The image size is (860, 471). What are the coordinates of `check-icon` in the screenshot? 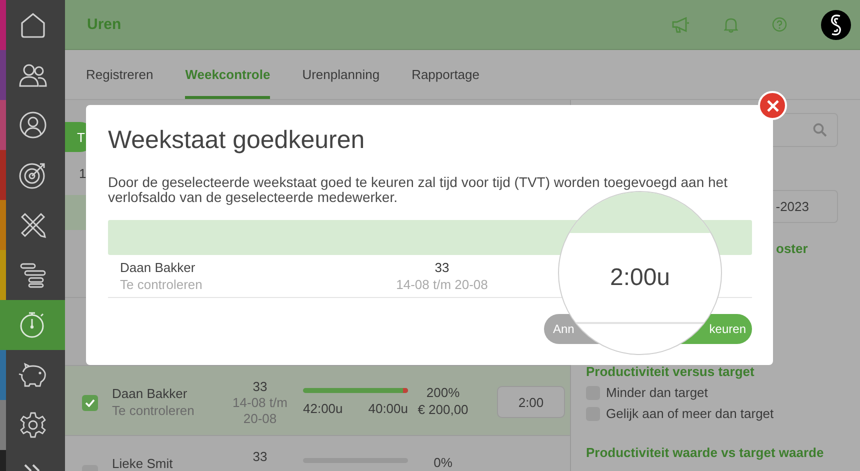 It's located at (90, 403).